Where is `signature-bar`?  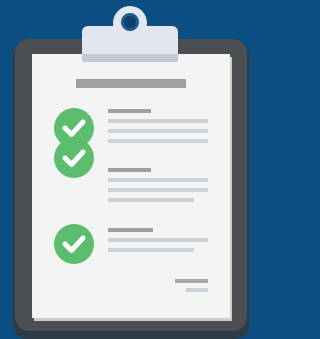
signature-bar is located at coordinates (191, 281).